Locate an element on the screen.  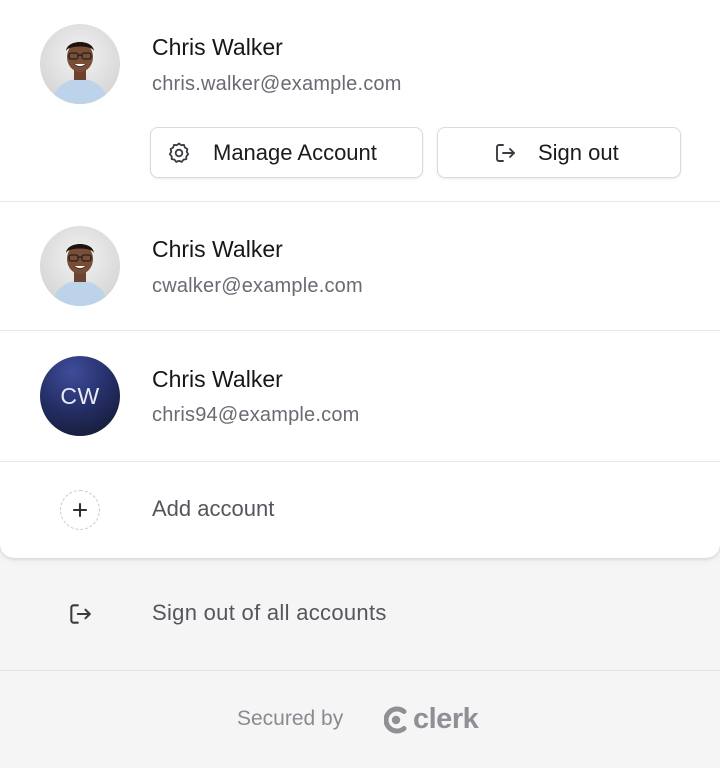
clerk-logo-icon is located at coordinates (396, 720).